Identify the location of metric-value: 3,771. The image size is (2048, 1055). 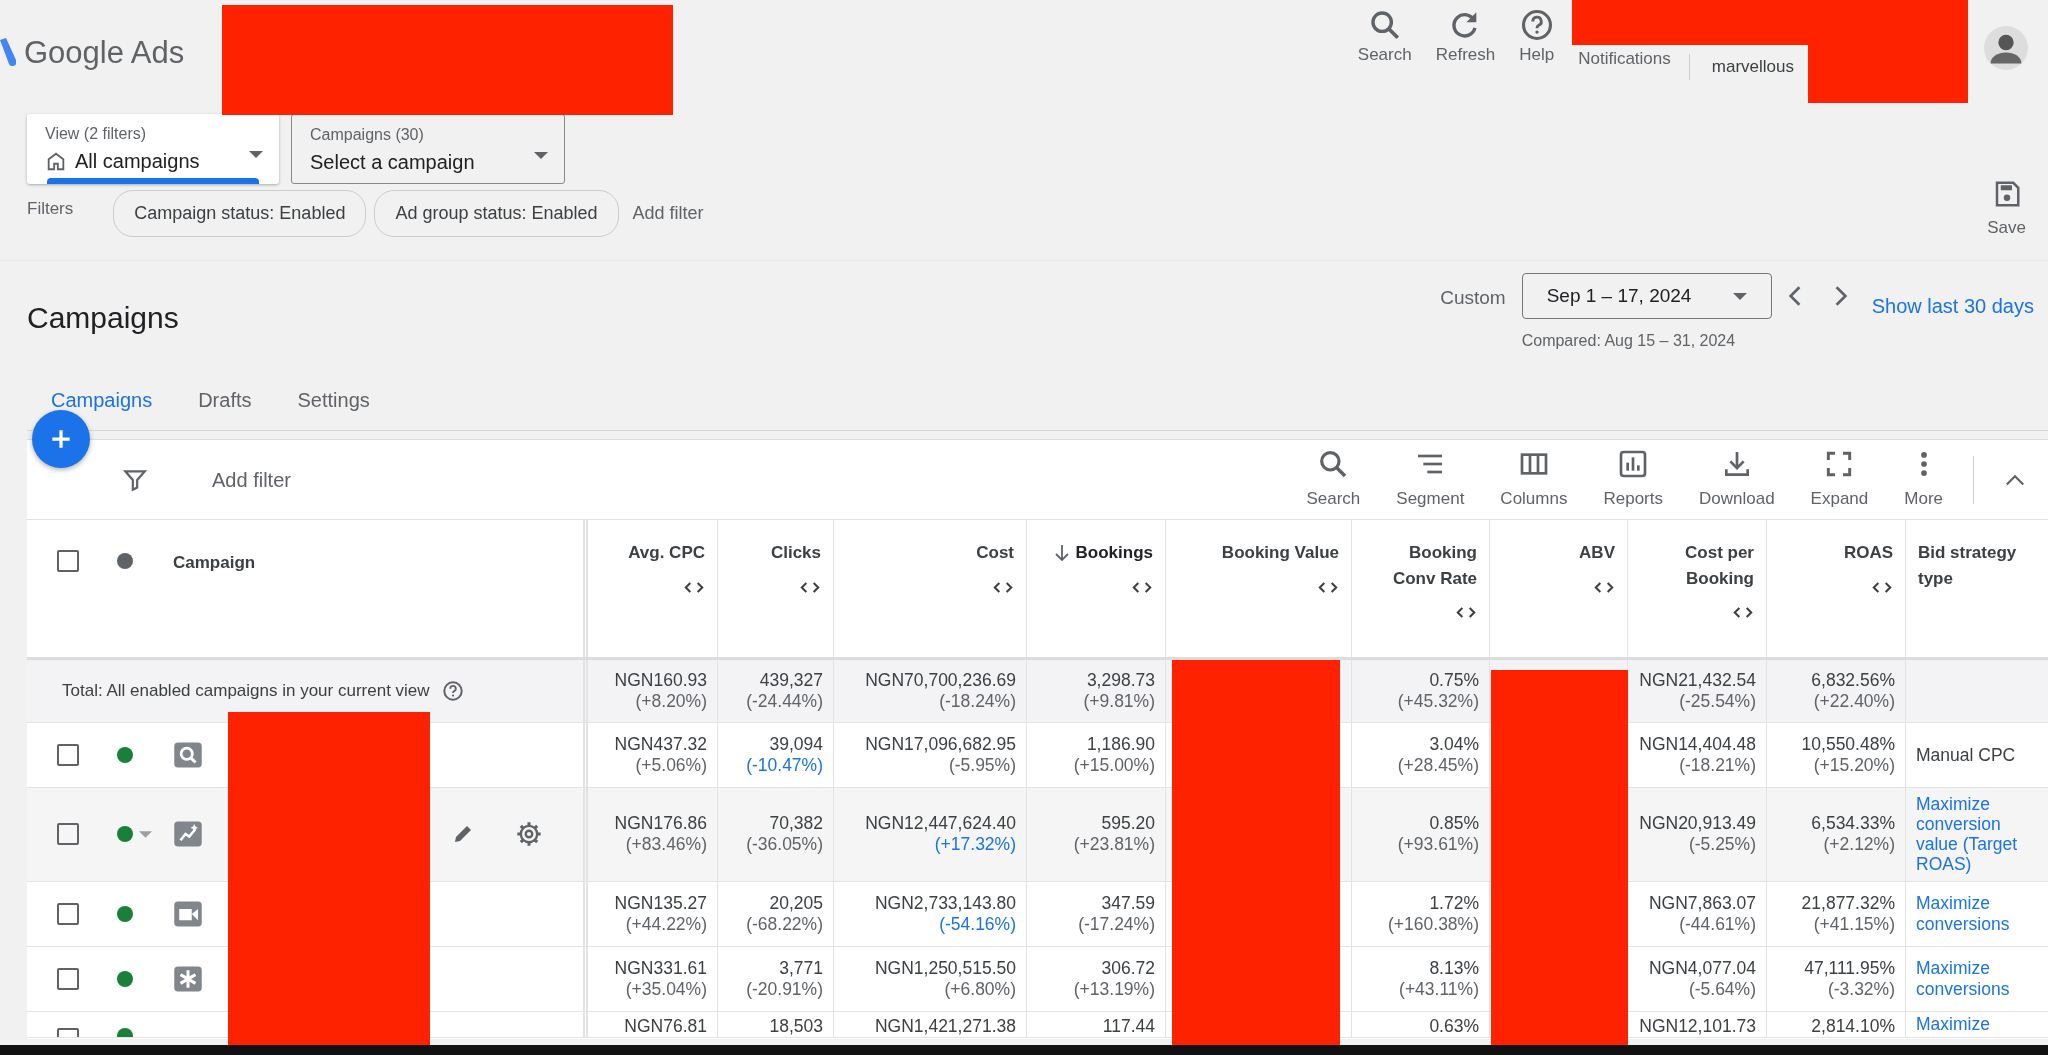
(801, 968).